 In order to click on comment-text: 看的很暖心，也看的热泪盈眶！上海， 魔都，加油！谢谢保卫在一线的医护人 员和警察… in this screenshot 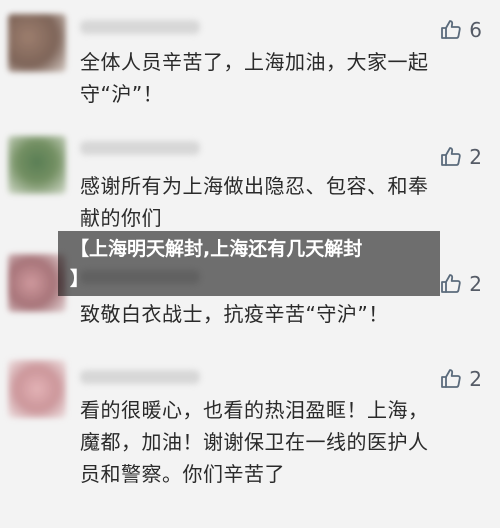, I will do `click(254, 442)`.